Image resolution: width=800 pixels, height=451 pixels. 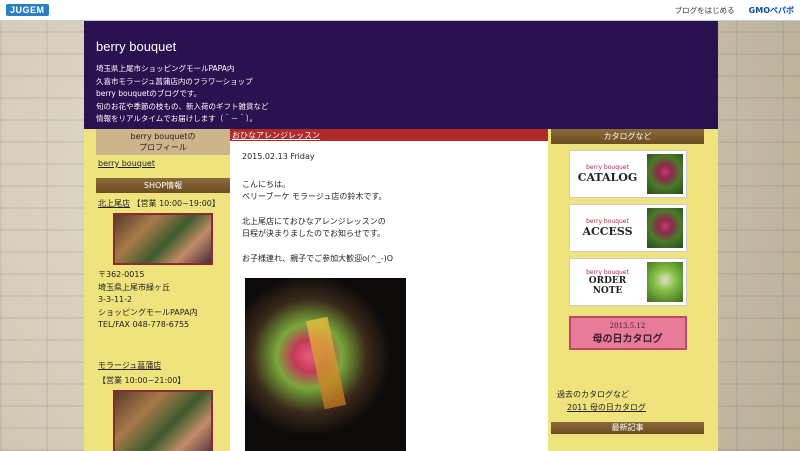 I want to click on order-note-banner-text: berry bouquet ORDER NOTE, so click(x=608, y=282).